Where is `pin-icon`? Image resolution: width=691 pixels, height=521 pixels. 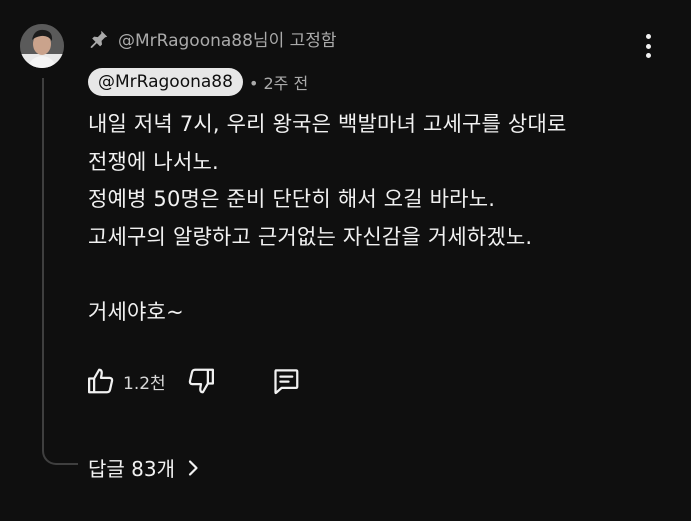 pin-icon is located at coordinates (99, 39).